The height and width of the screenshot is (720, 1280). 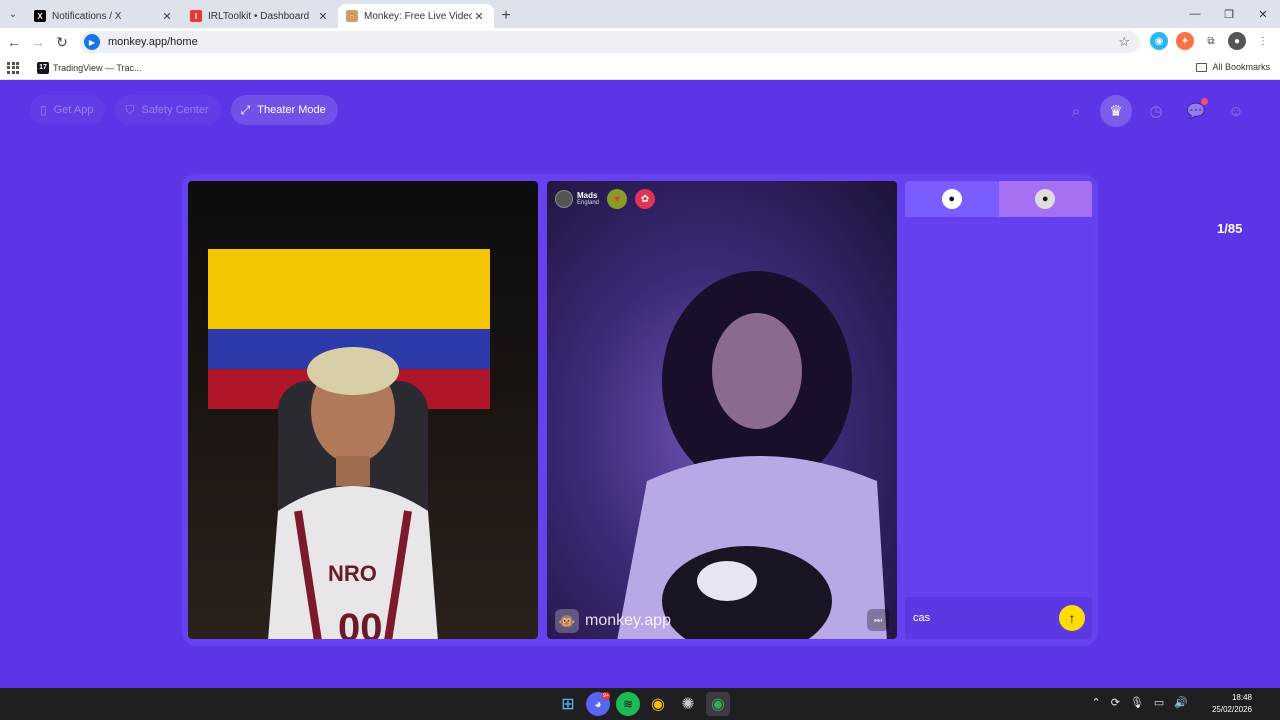 What do you see at coordinates (1202, 67) in the screenshot?
I see `folder-icon` at bounding box center [1202, 67].